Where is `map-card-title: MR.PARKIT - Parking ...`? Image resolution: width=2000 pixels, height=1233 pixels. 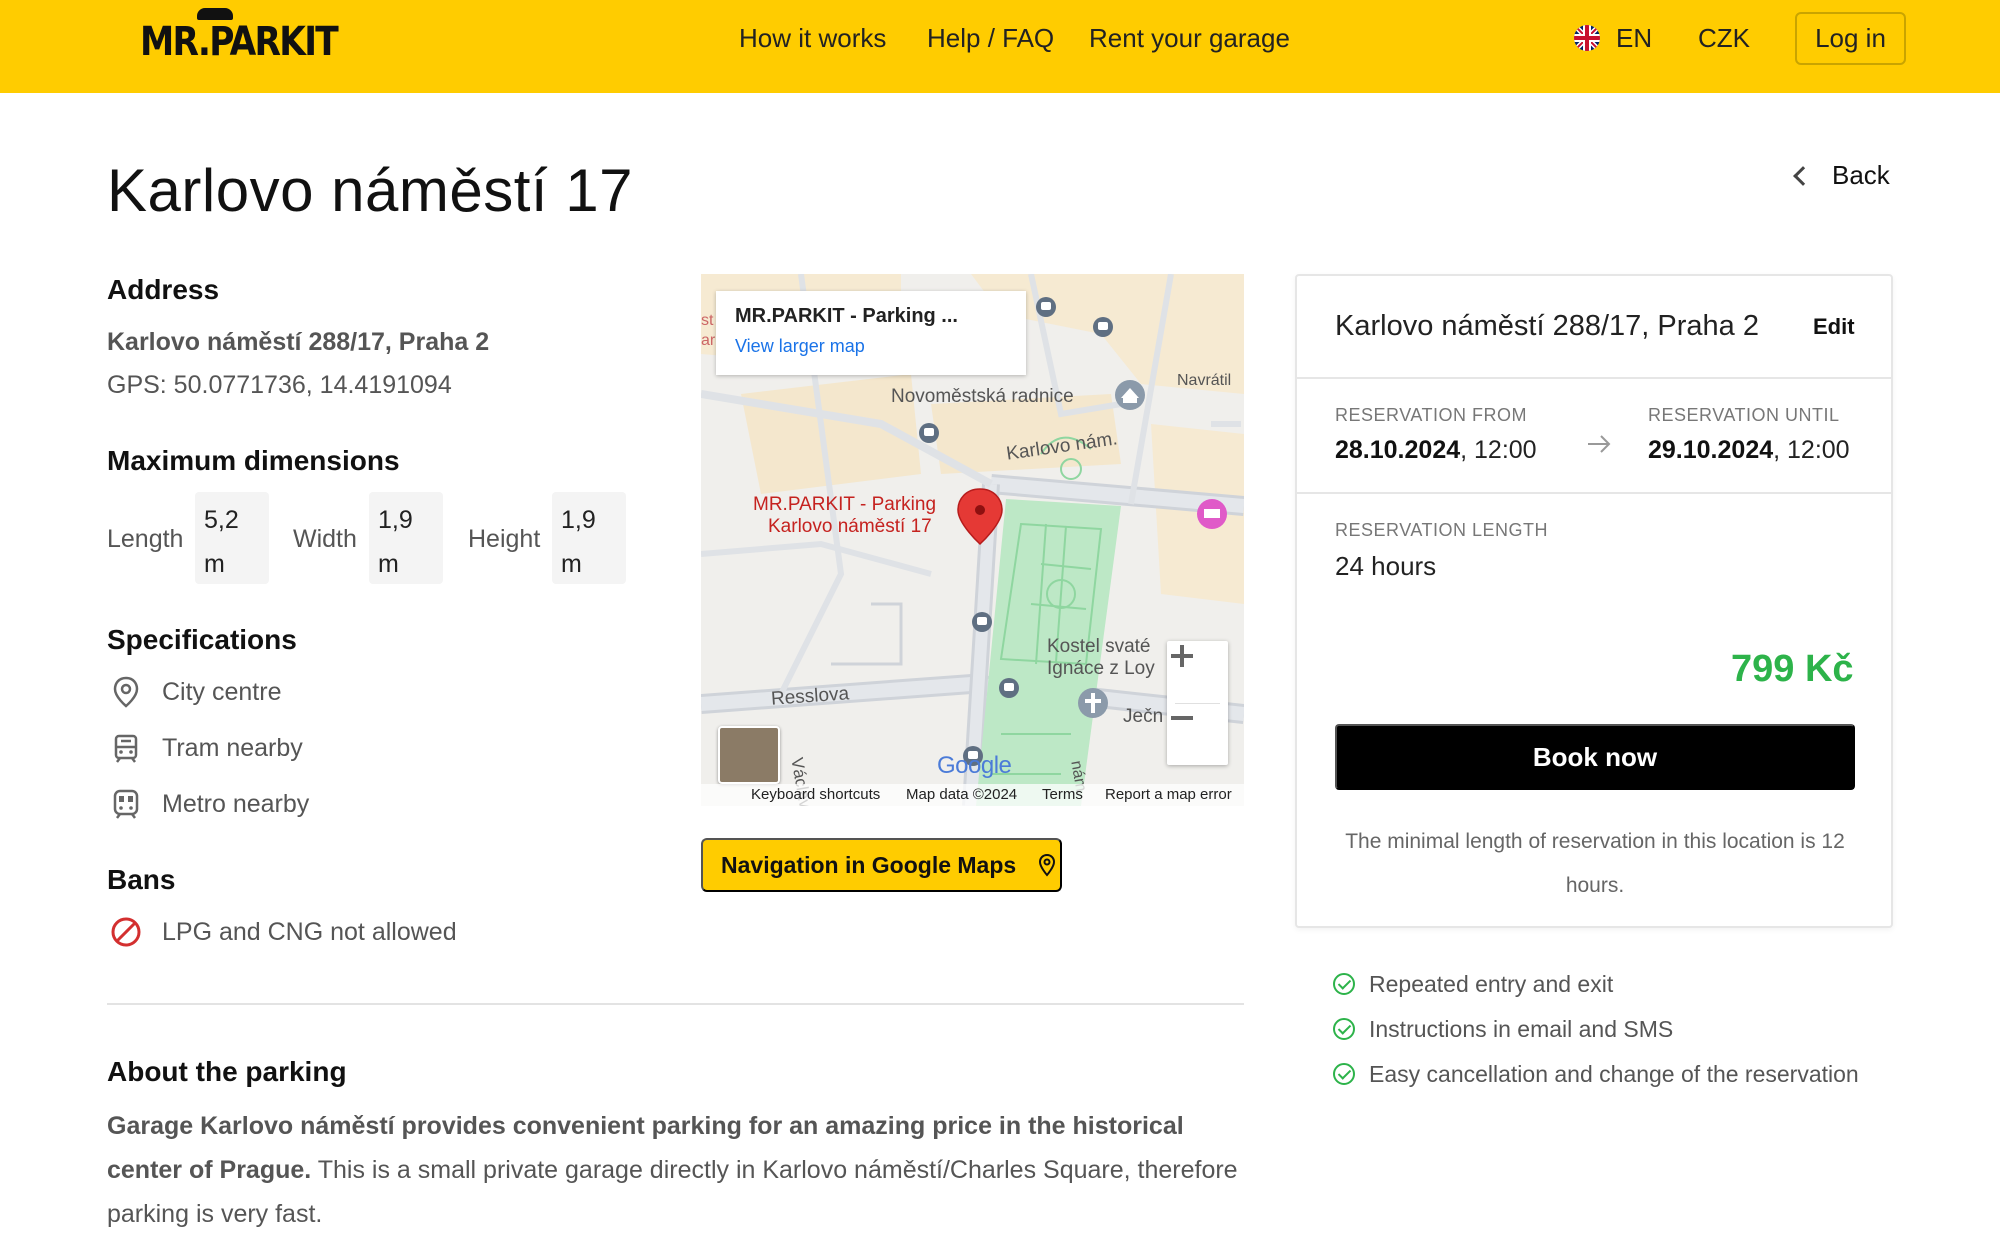
map-card-title: MR.PARKIT - Parking ... is located at coordinates (846, 316).